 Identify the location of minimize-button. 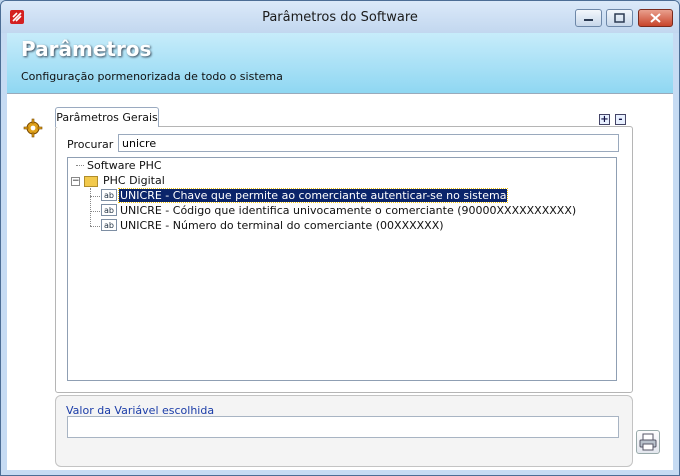
(588, 18).